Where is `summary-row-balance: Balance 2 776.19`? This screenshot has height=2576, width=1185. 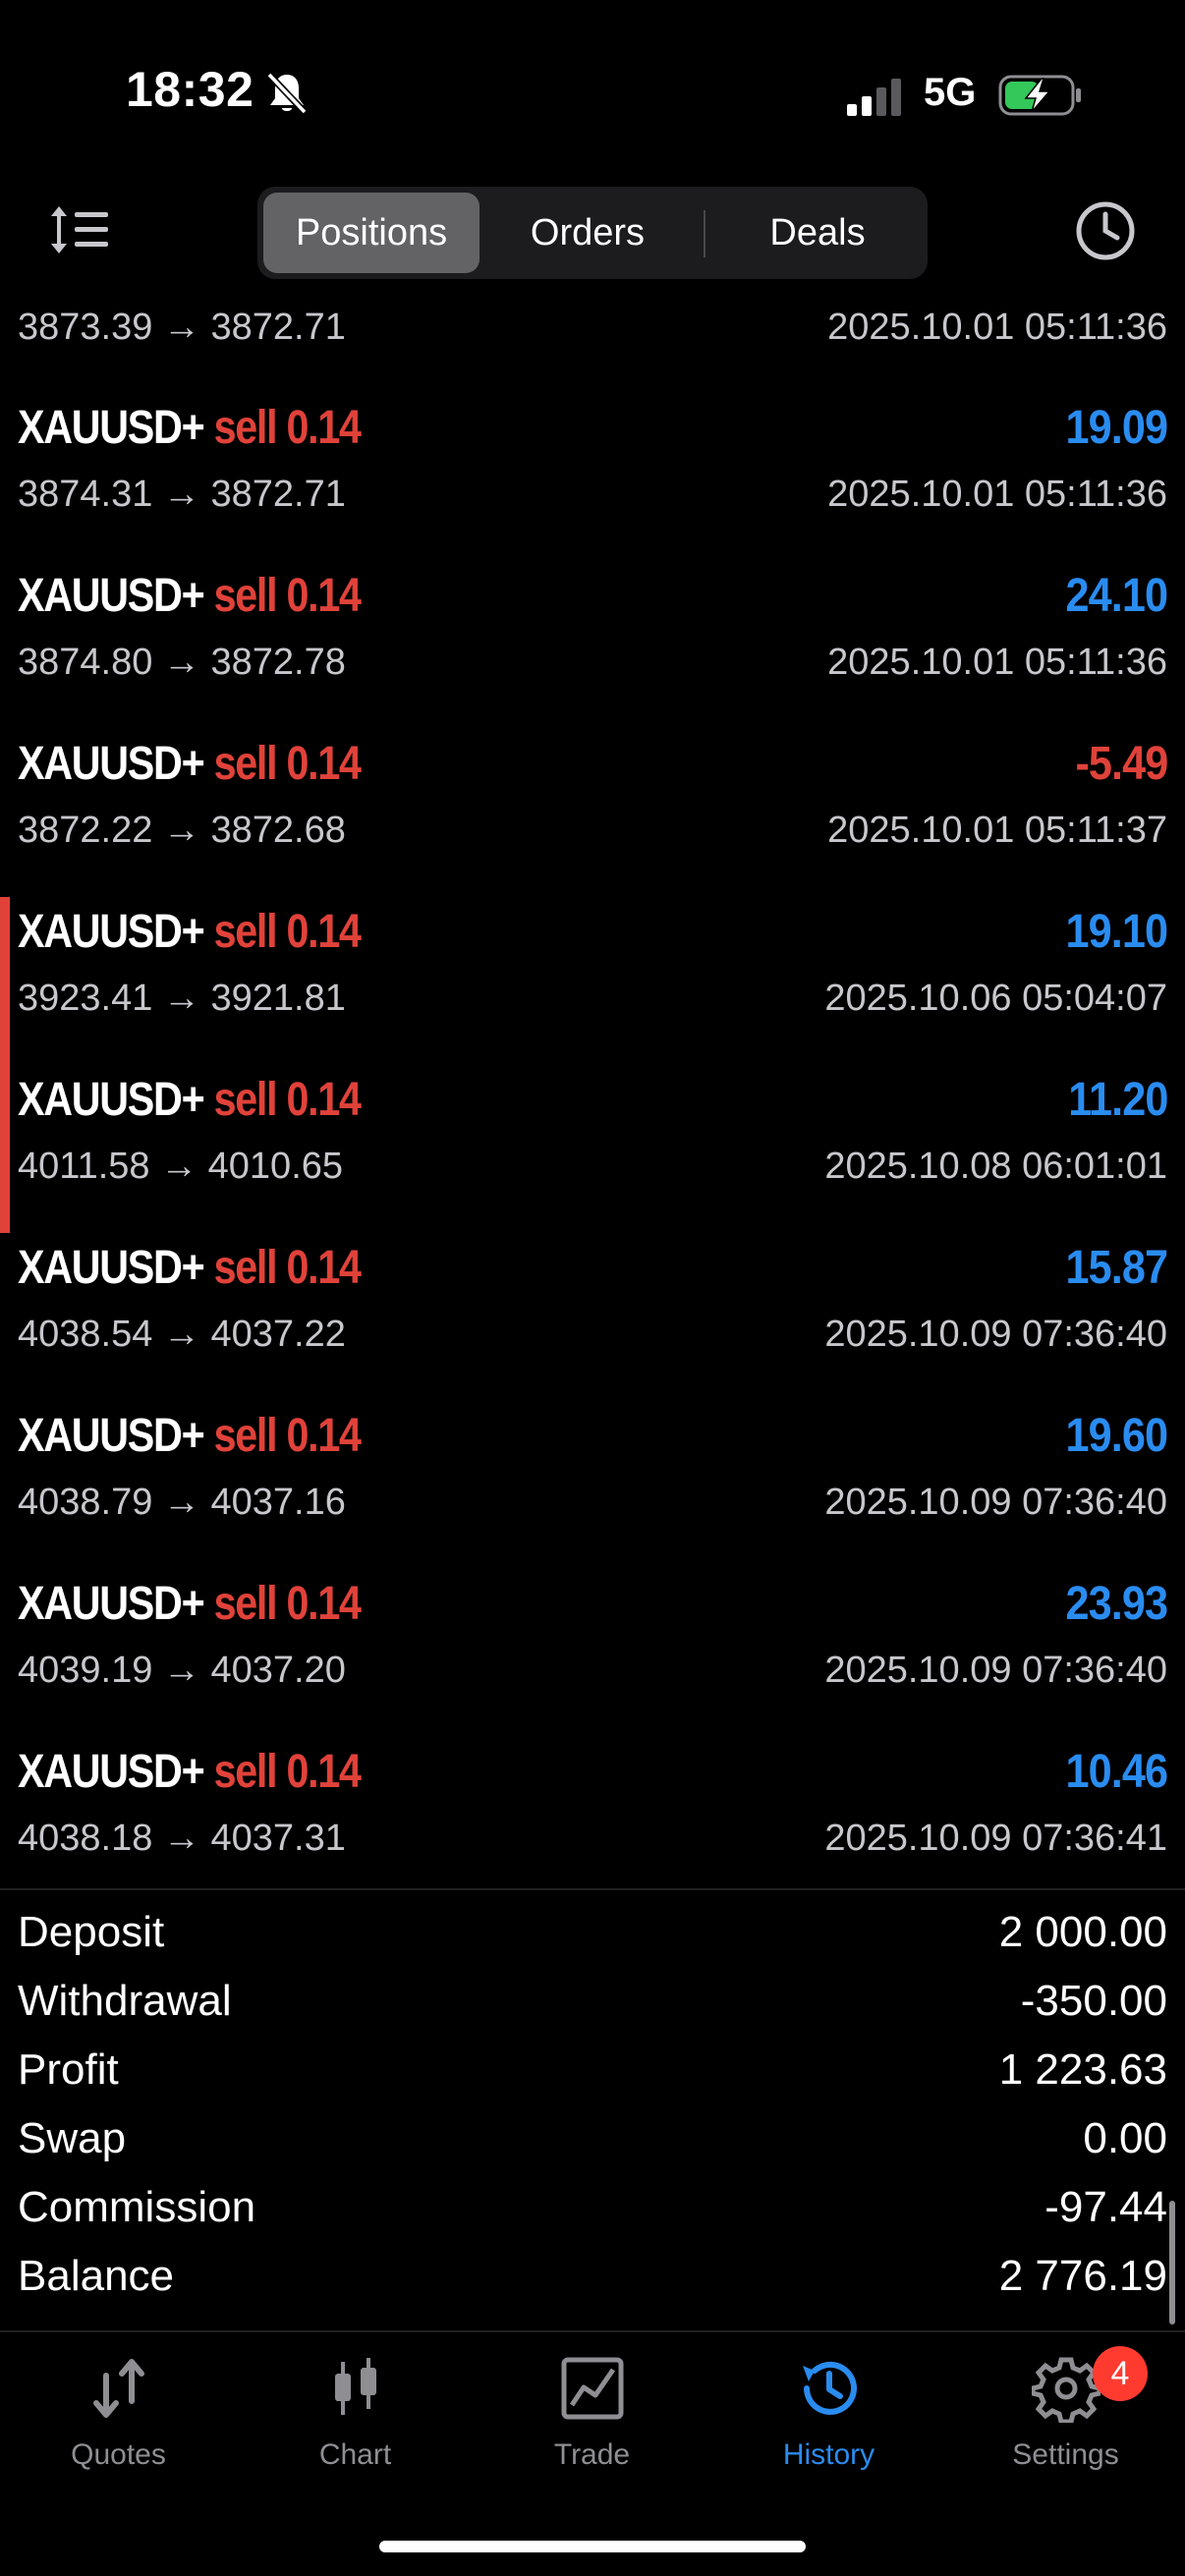
summary-row-balance: Balance 2 776.19 is located at coordinates (592, 2278).